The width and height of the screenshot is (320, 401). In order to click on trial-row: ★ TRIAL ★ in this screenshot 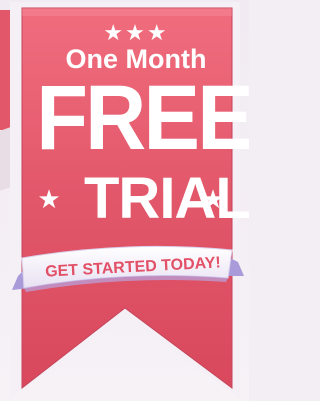, I will do `click(138, 201)`.